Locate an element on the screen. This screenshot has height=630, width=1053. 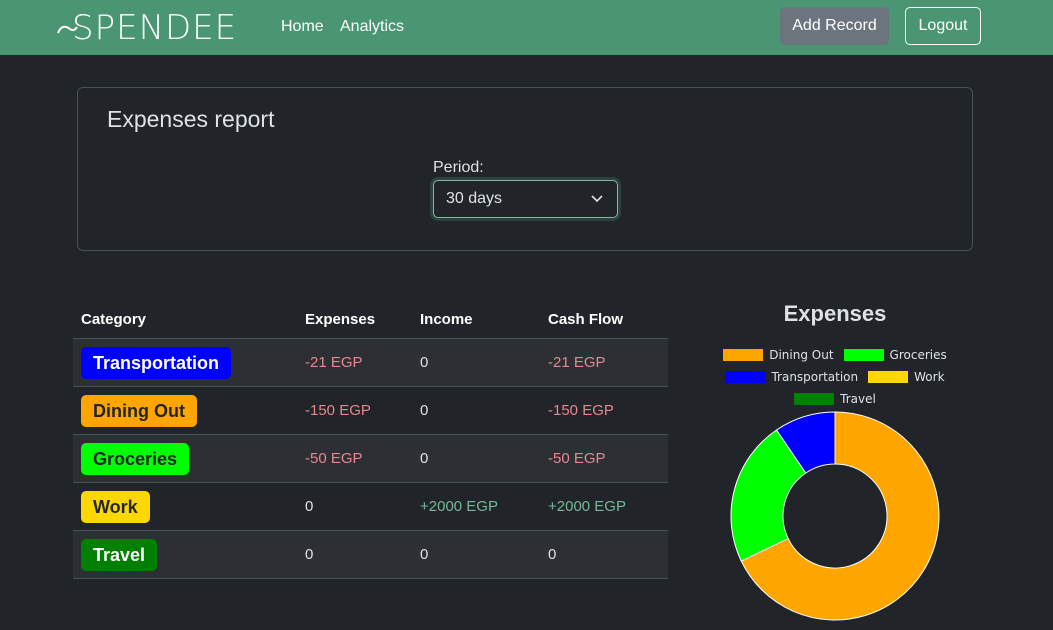
table-header: Category Expenses Income Cash Flow is located at coordinates (370, 319).